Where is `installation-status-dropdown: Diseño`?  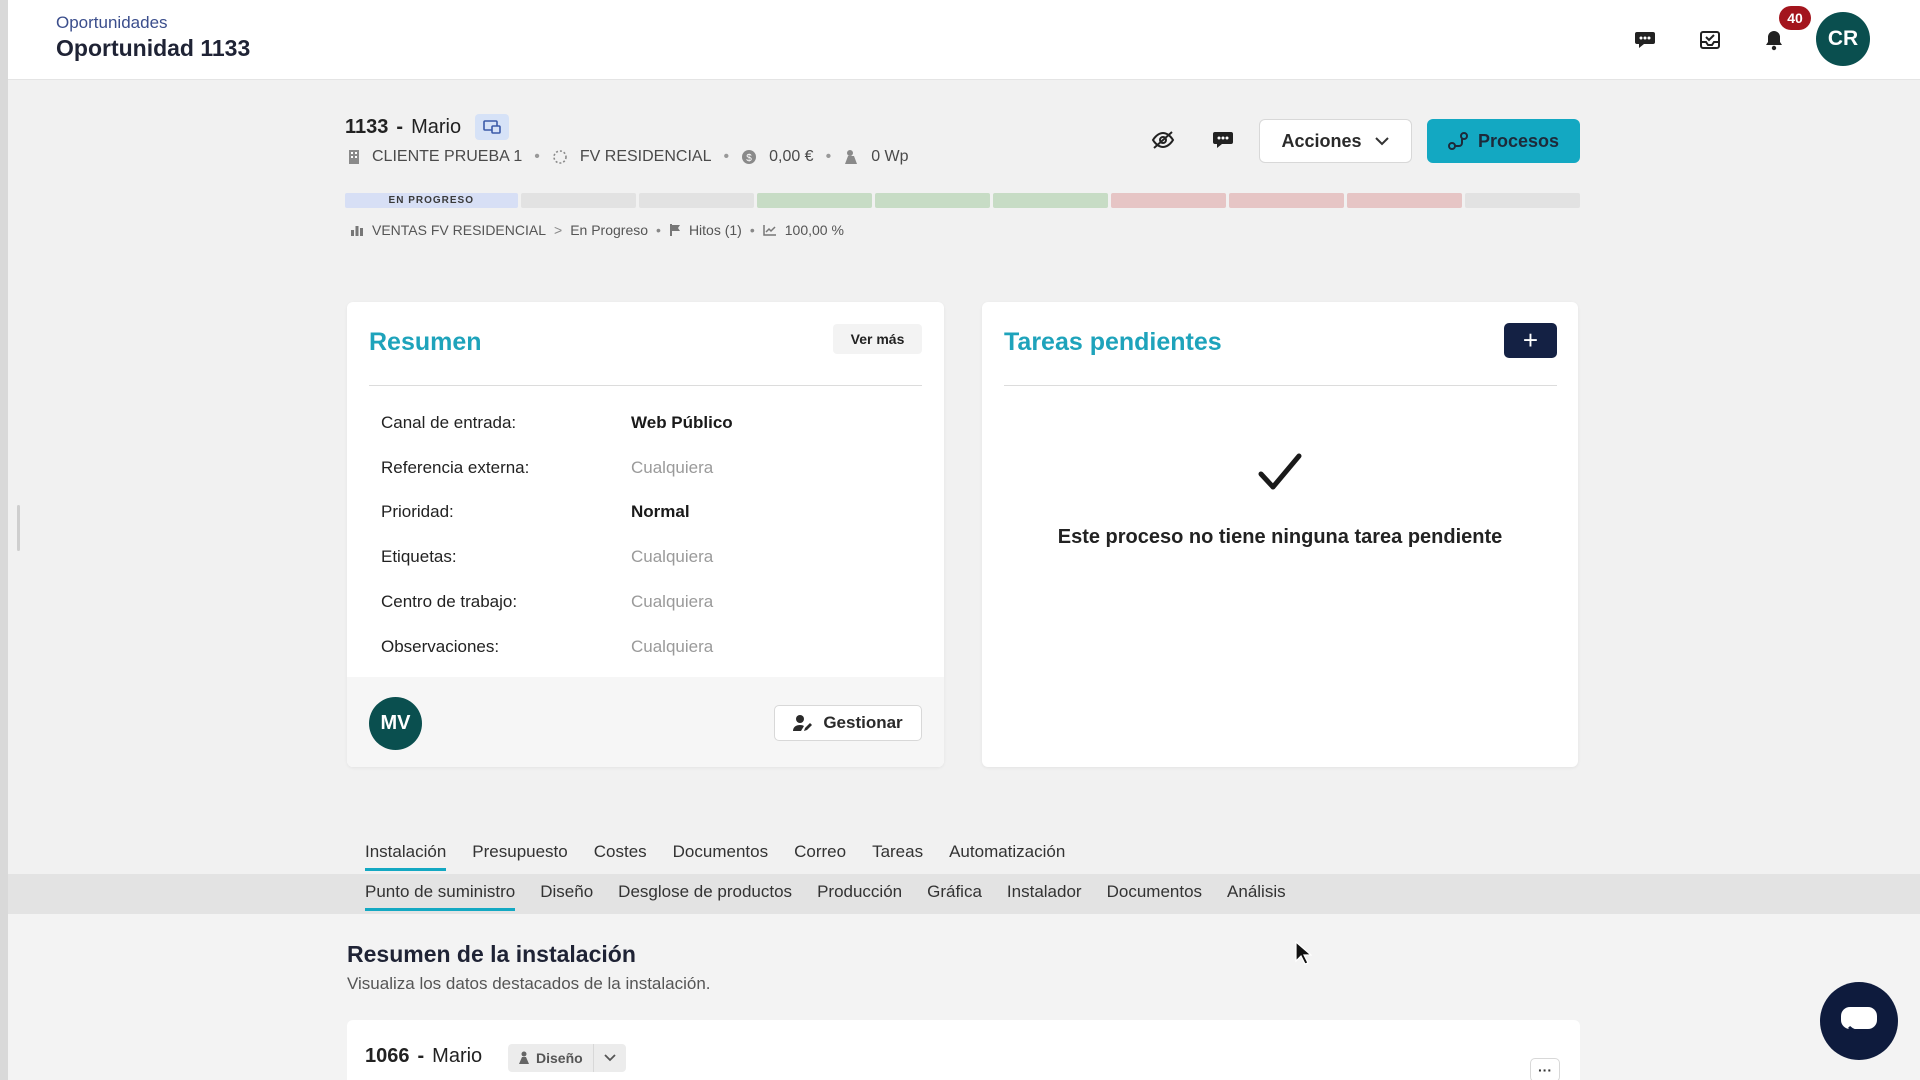 installation-status-dropdown: Diseño is located at coordinates (567, 1058).